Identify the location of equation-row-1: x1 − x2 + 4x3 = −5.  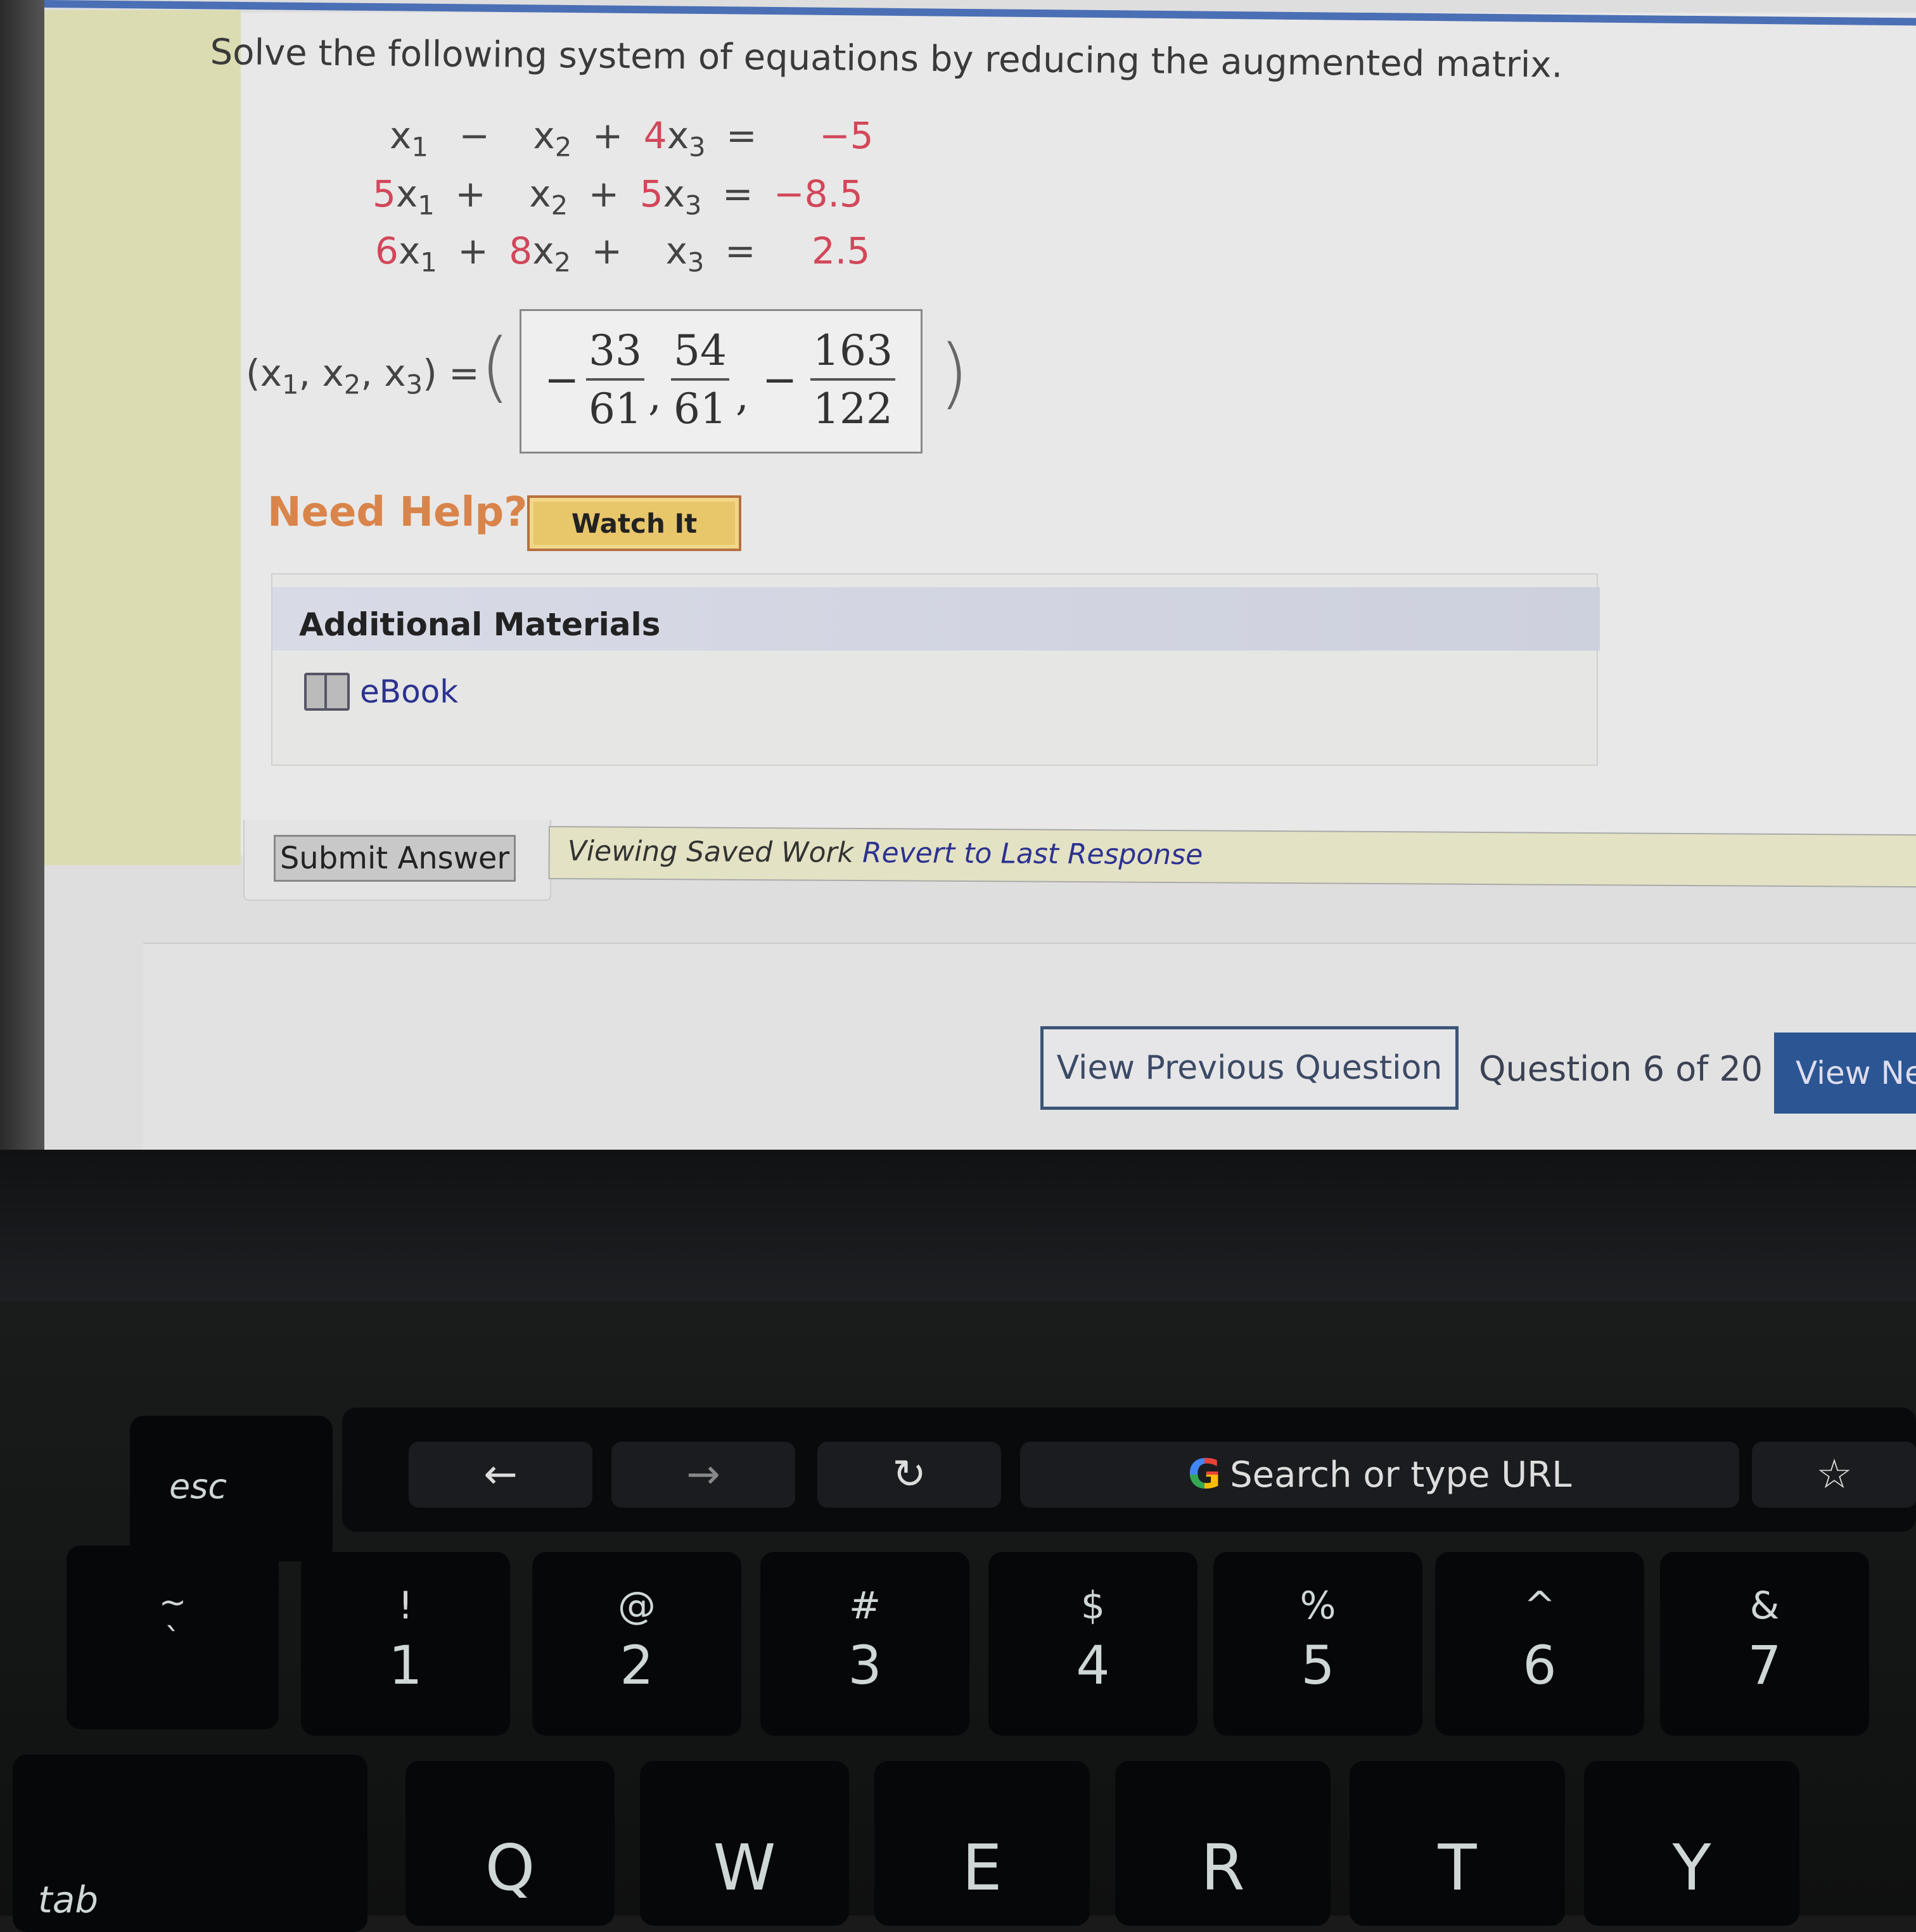
(632, 138).